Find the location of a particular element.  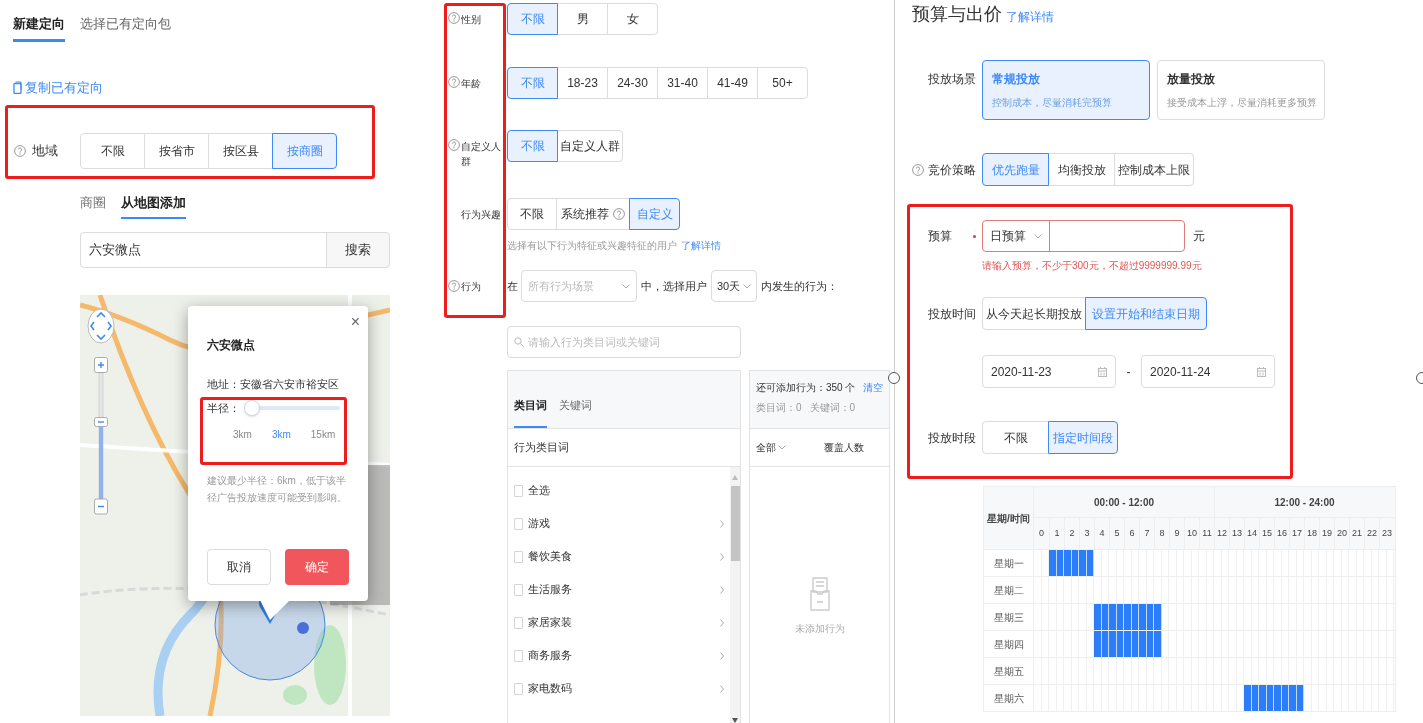

hint-text: 建议最少半径：6km，低于该半径广告投放速度可能受到影响。 is located at coordinates (277, 489).